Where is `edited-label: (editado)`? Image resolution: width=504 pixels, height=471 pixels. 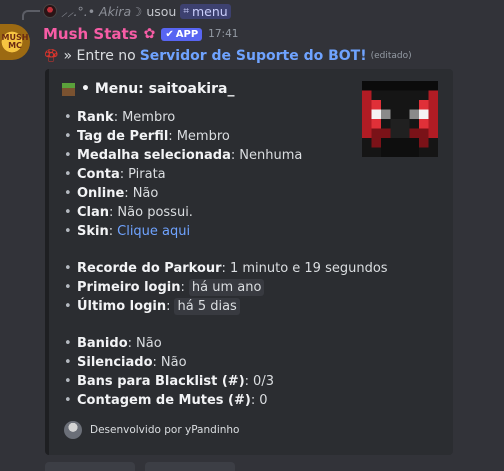 edited-label: (editado) is located at coordinates (391, 56).